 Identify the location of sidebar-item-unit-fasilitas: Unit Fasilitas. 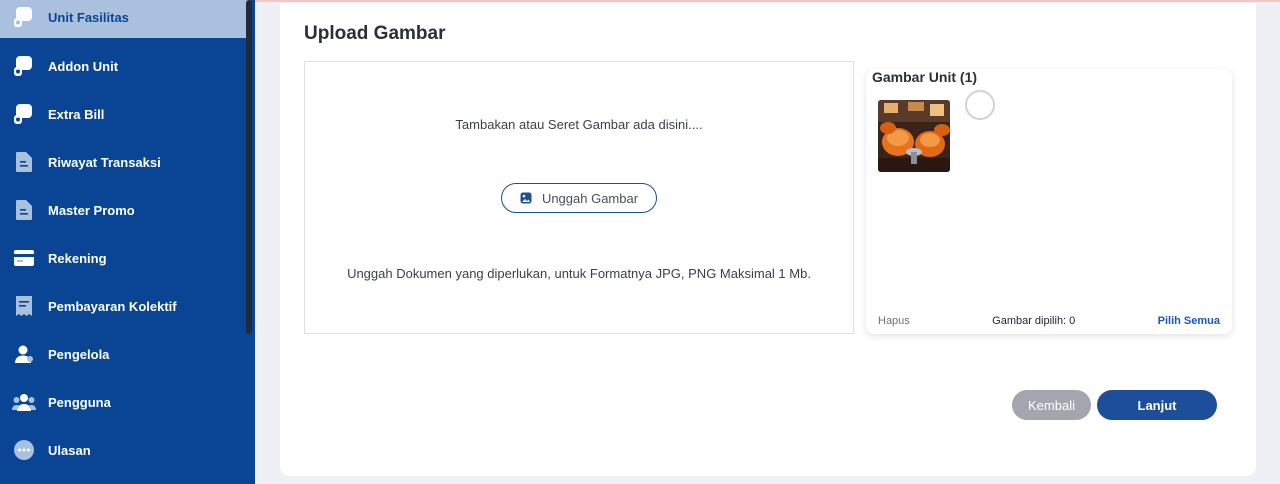
(125, 19).